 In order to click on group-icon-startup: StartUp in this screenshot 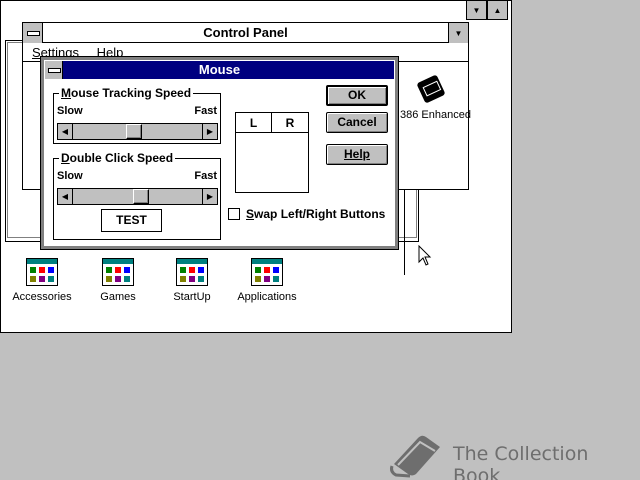, I will do `click(192, 280)`.